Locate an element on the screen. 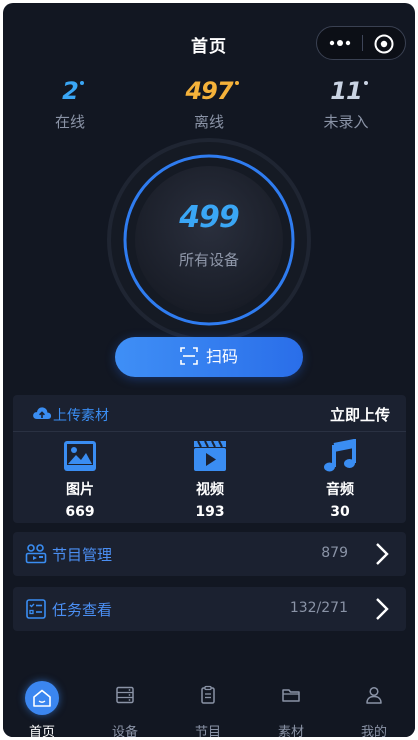  tab-mine-label: 我的 is located at coordinates (373, 731).